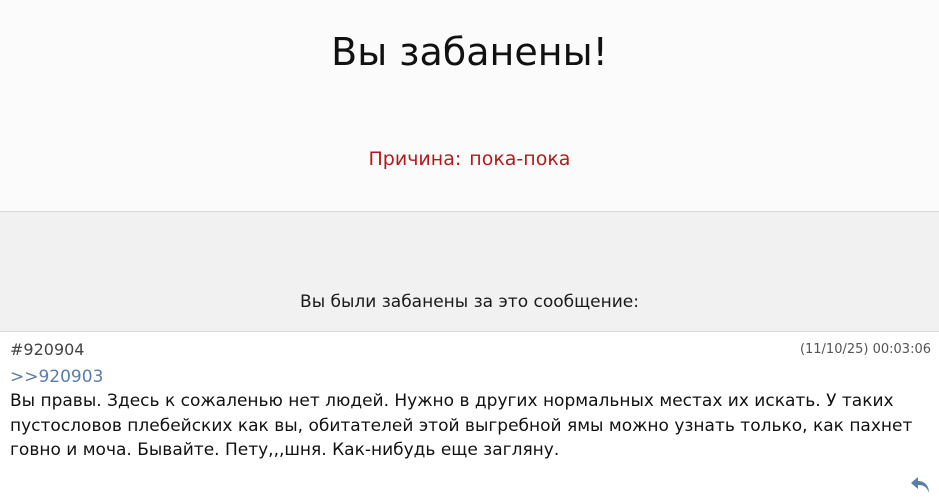 This screenshot has height=500, width=939. I want to click on page-title: Вы забанены!, so click(469, 52).